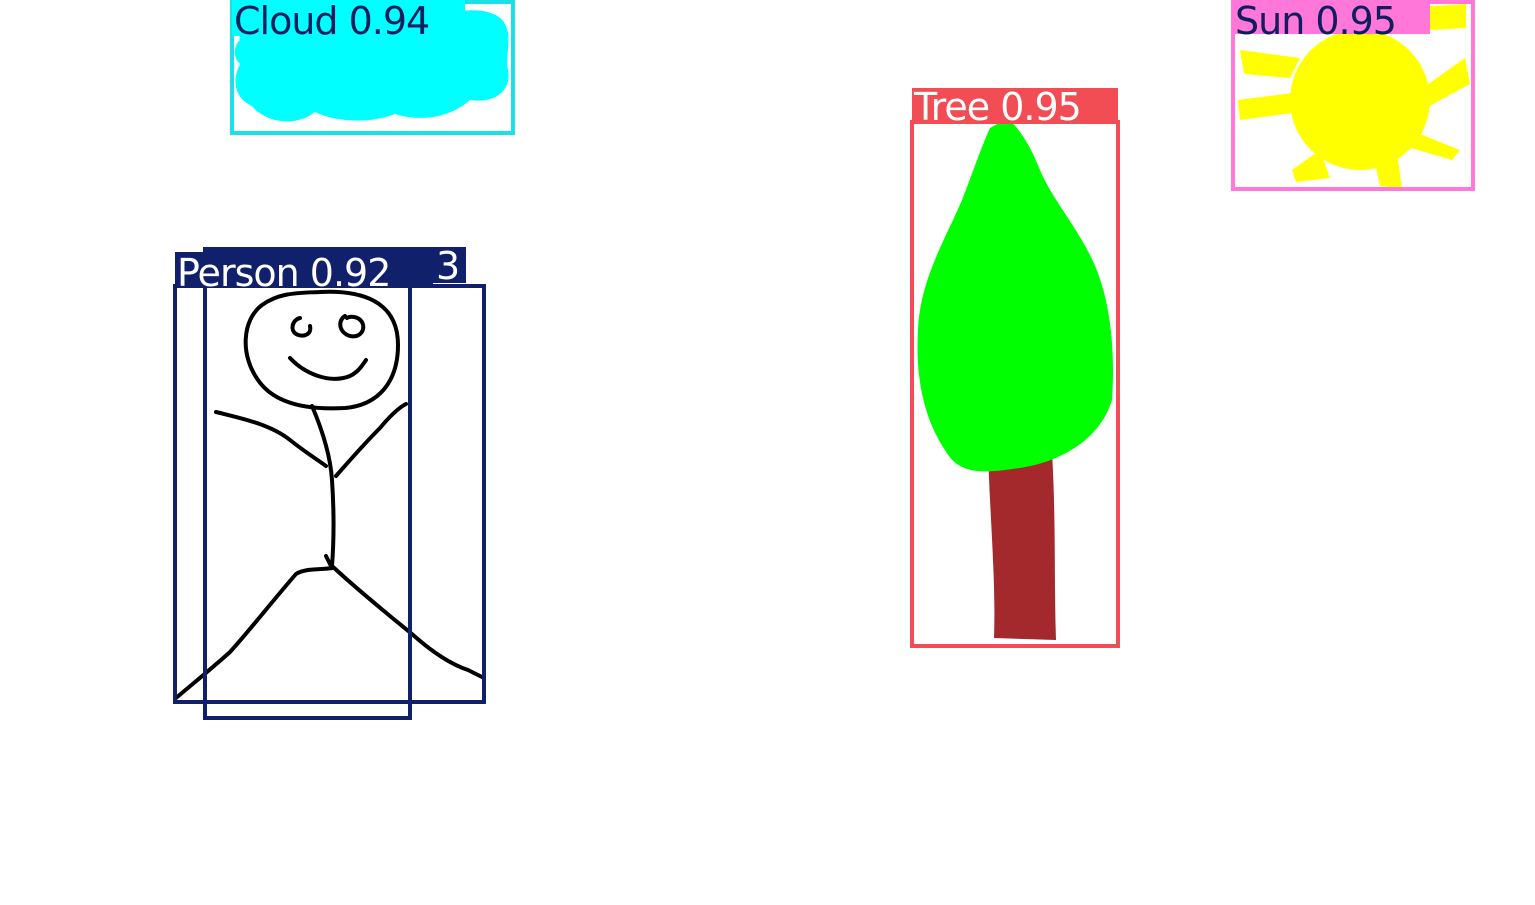 This screenshot has width=1535, height=905. What do you see at coordinates (997, 107) in the screenshot?
I see `detection-label-tree: Tree 0.95` at bounding box center [997, 107].